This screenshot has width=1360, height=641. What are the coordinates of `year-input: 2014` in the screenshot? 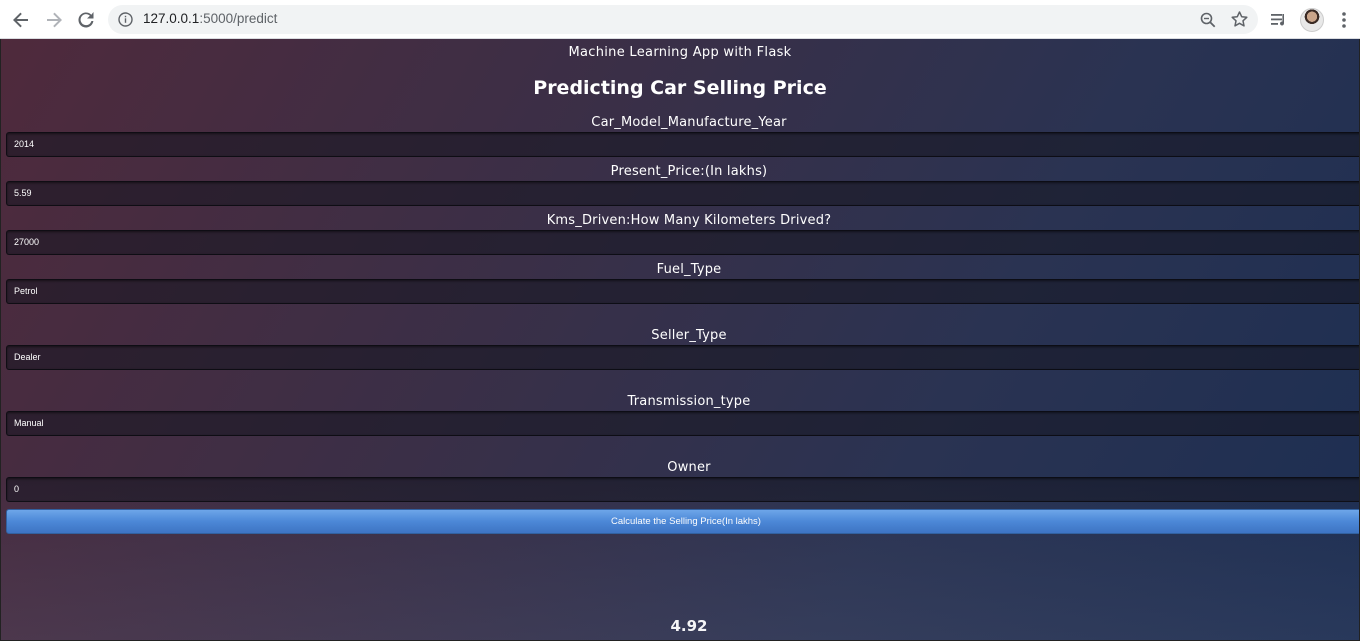 It's located at (682, 144).